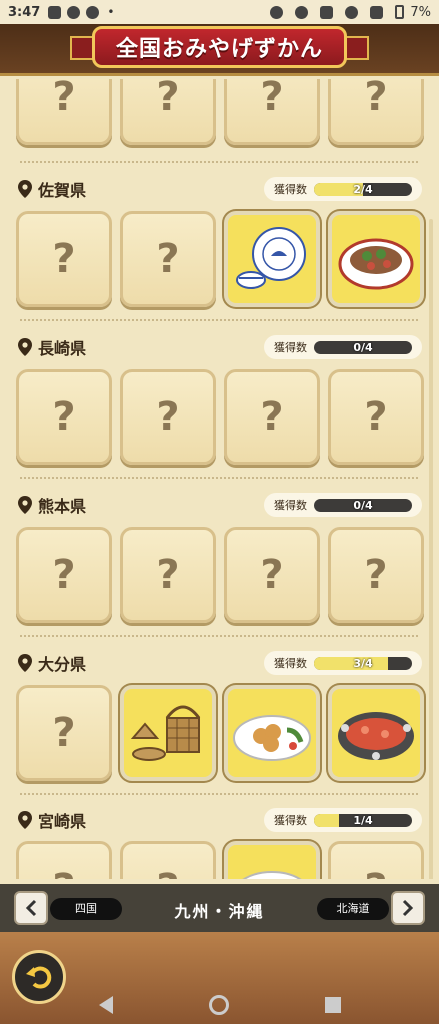 Image resolution: width=439 pixels, height=1024 pixels. I want to click on battery-percent: 7%, so click(420, 12).